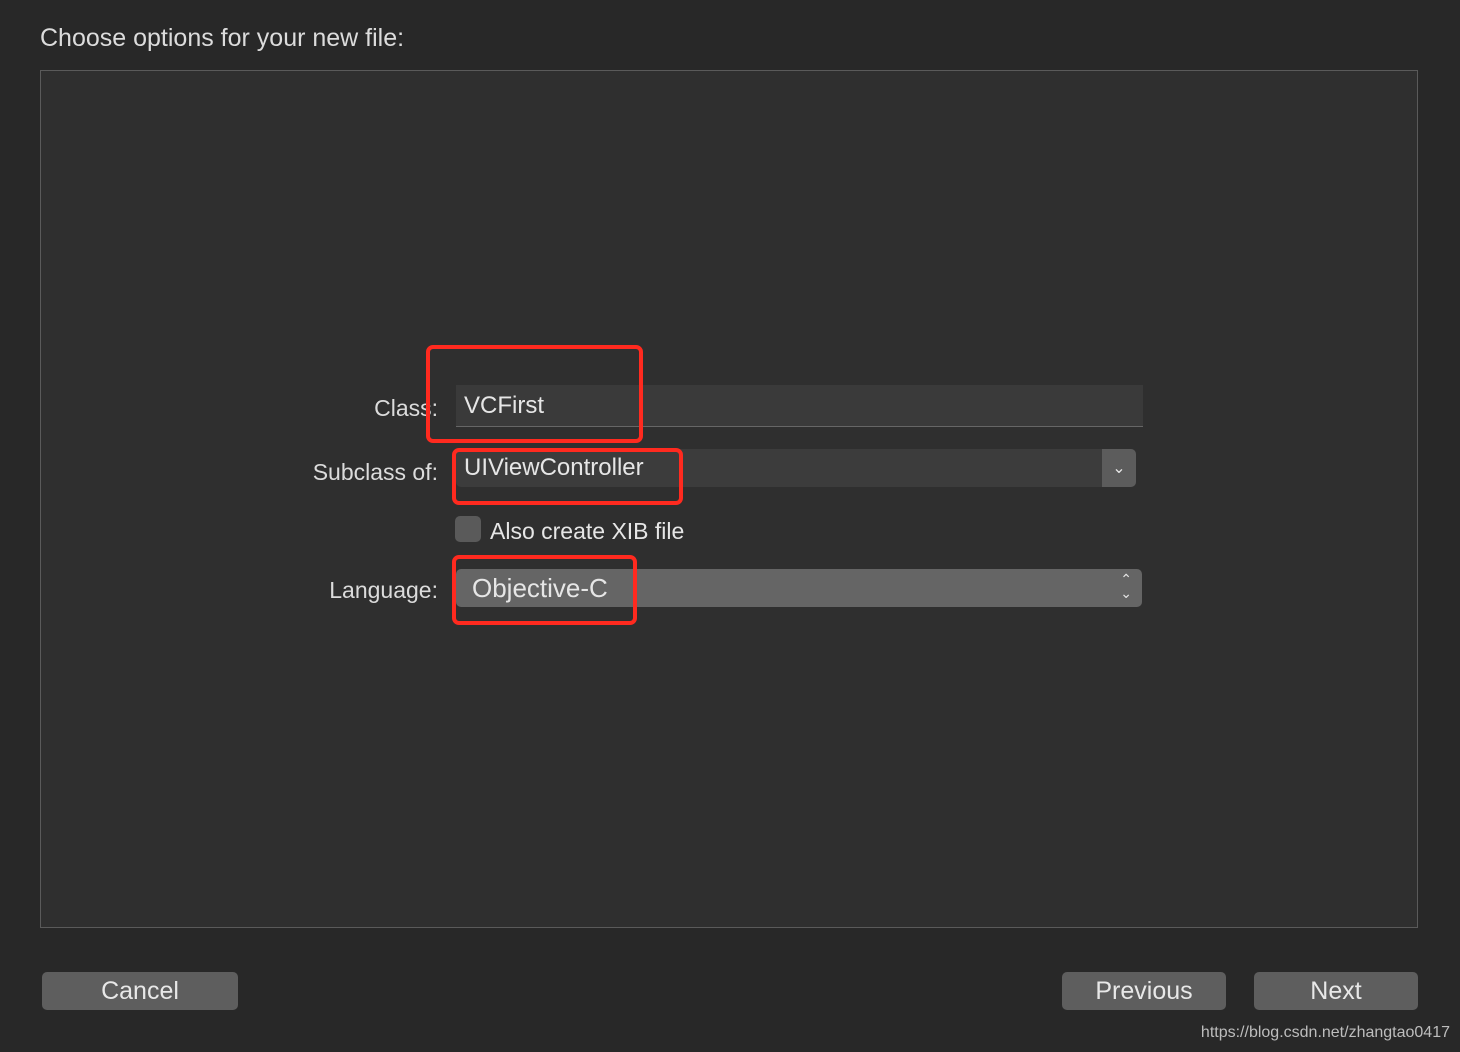 This screenshot has height=1052, width=1460. Describe the element at coordinates (1325, 1032) in the screenshot. I see `watermark: https://blog.csdn.net/zhangtao0417` at that location.